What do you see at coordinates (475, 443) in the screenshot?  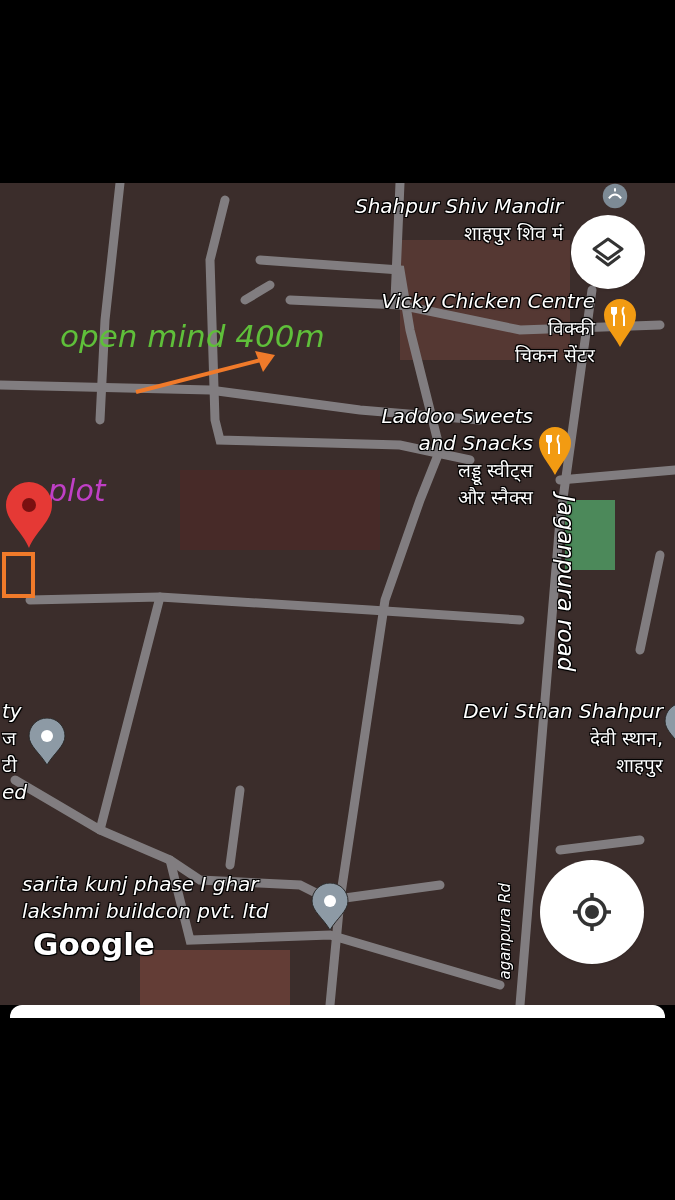 I see `place-label: and Snacks` at bounding box center [475, 443].